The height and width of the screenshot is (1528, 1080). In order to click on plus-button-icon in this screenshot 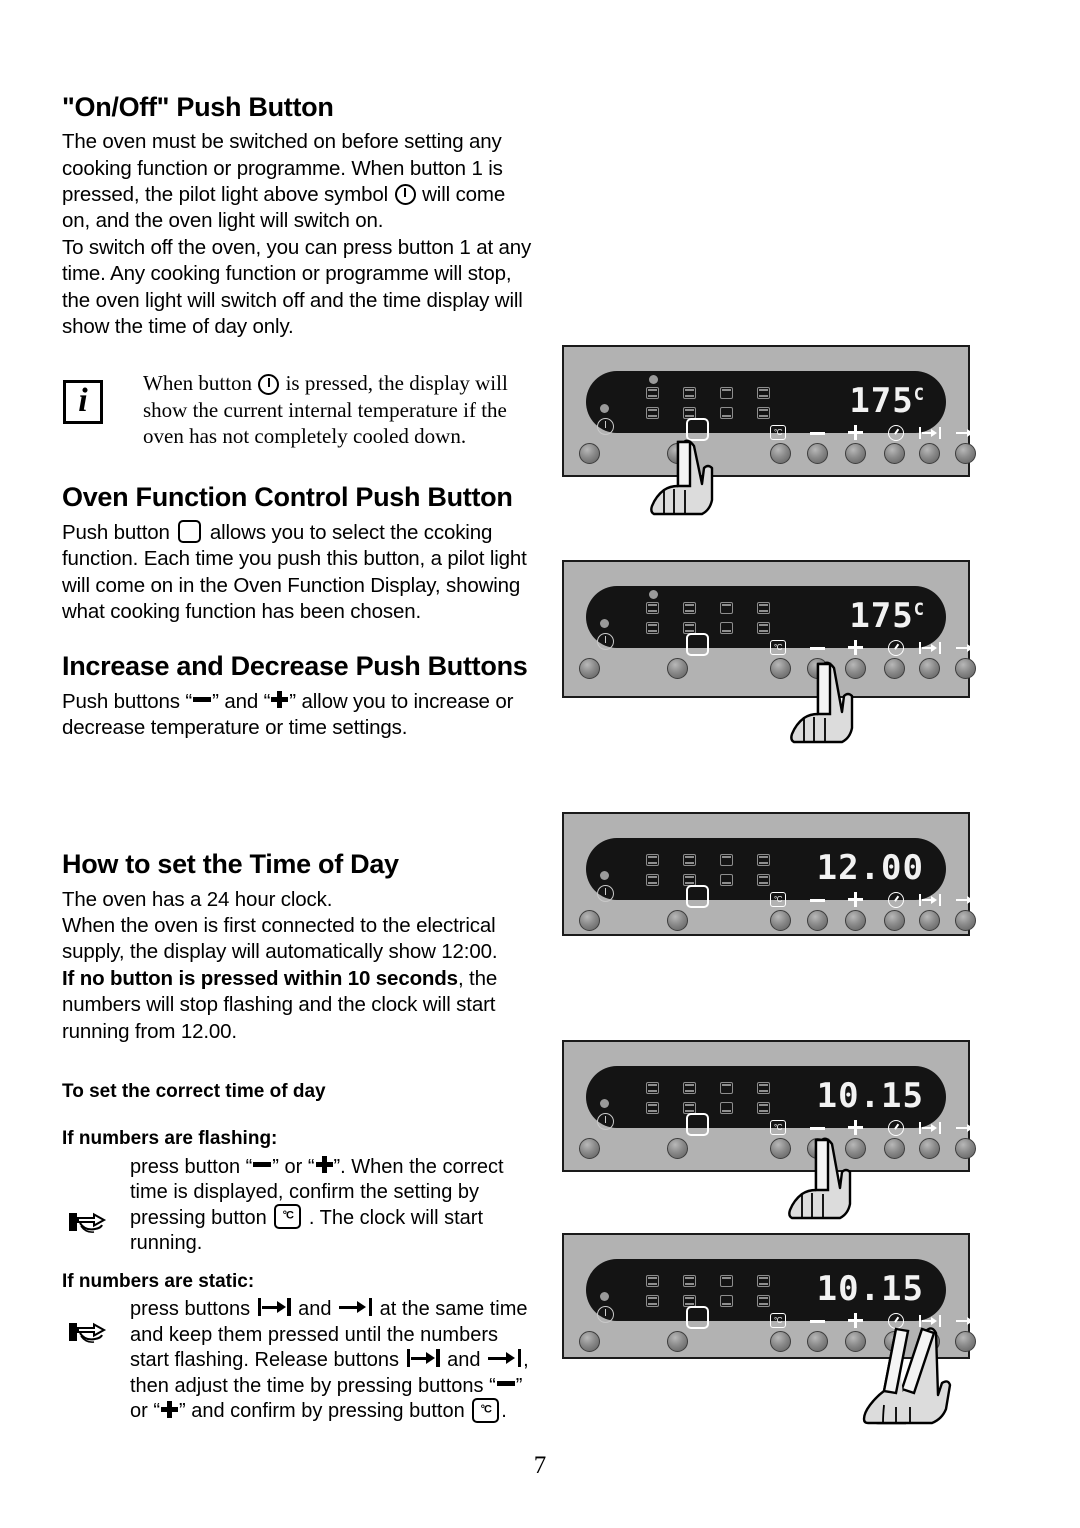, I will do `click(324, 1164)`.